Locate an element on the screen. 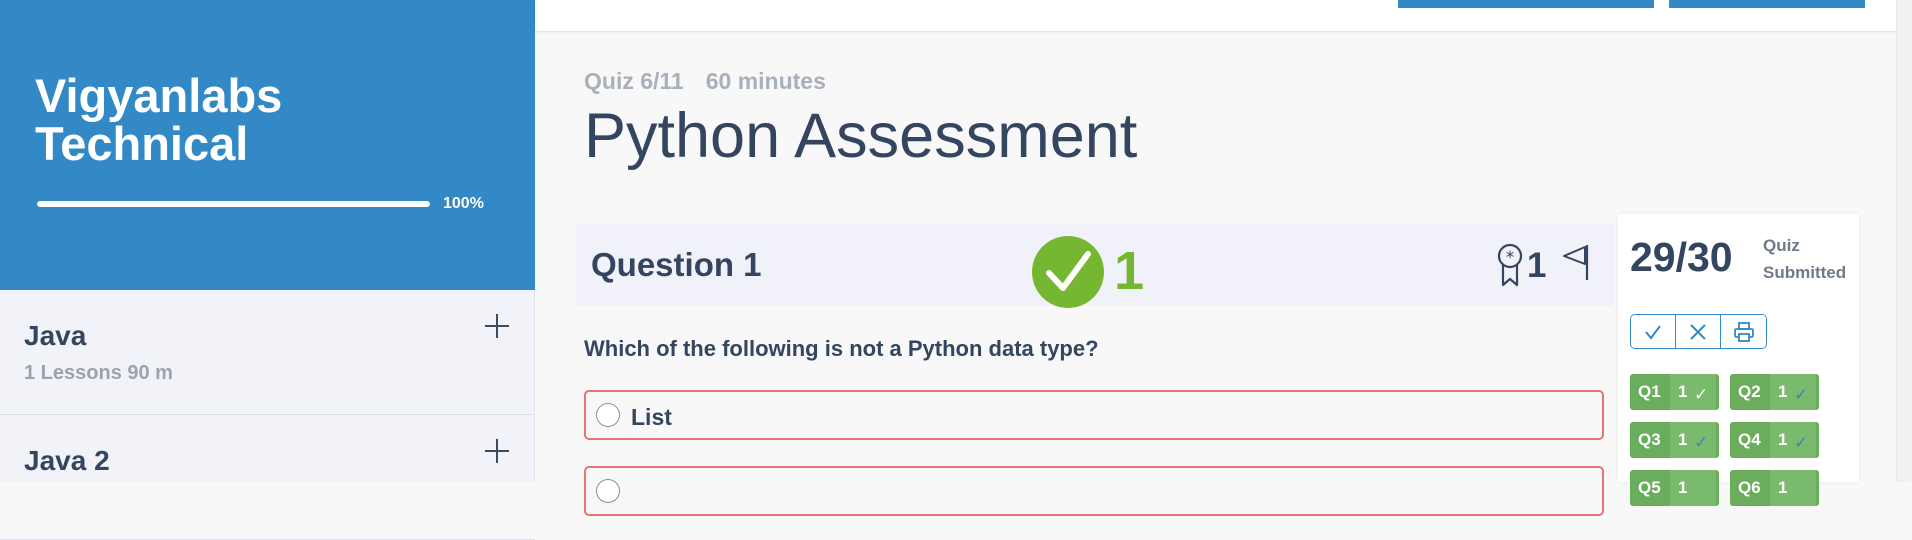  award-ribbon-icon: * is located at coordinates (1510, 265).